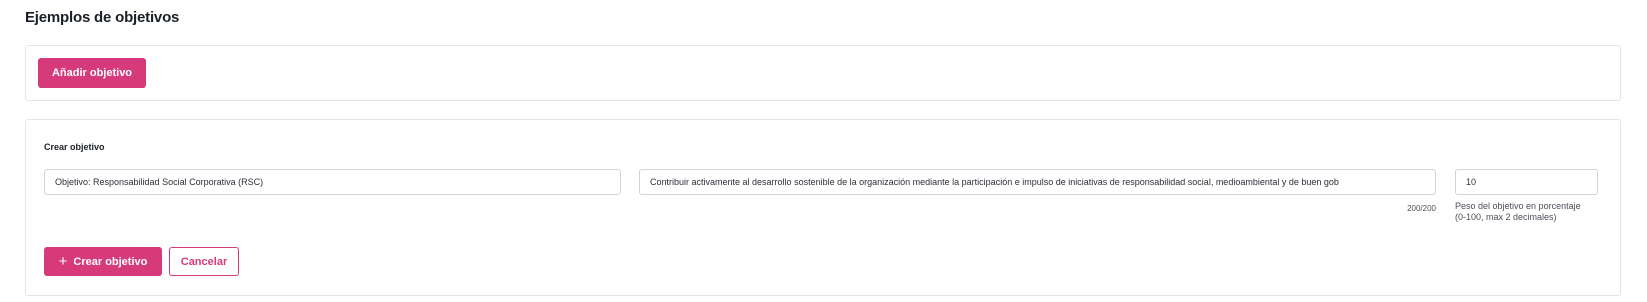  Describe the element at coordinates (332, 182) in the screenshot. I see `objective-name-input` at that location.